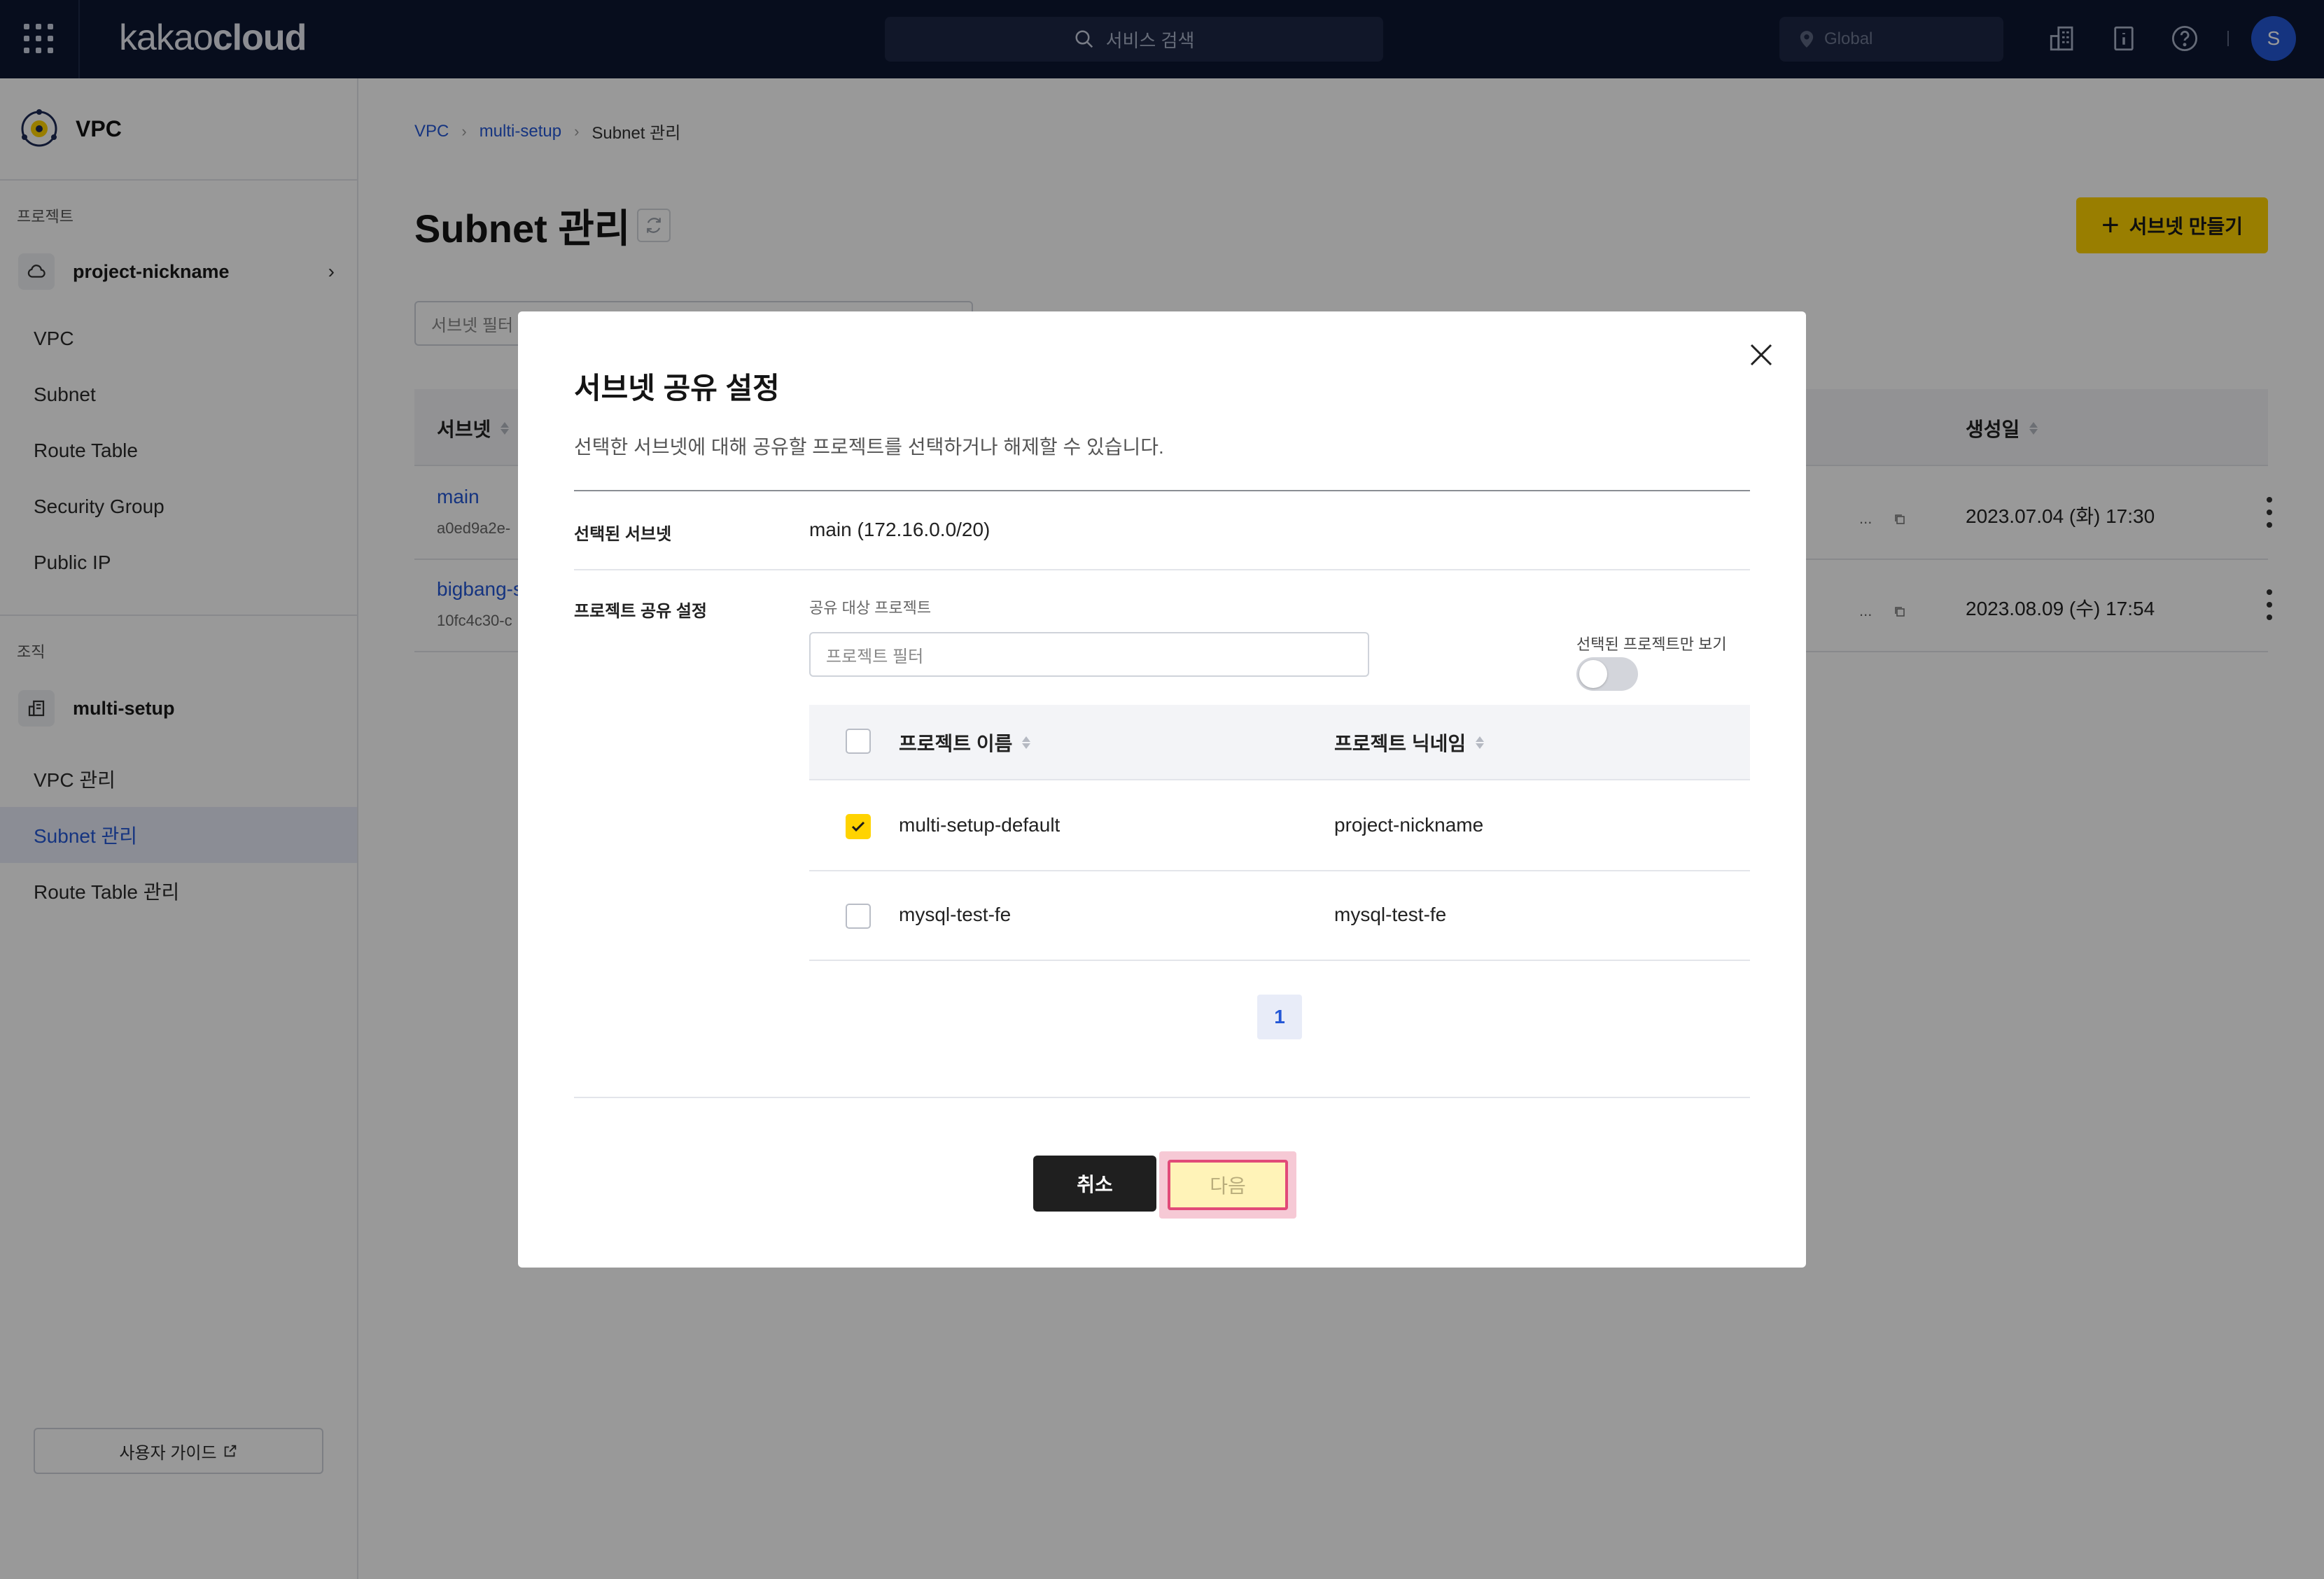 The image size is (2324, 1579). I want to click on select-all-checkbox, so click(858, 741).